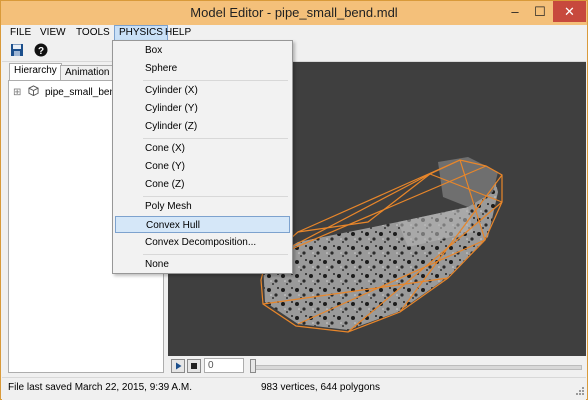 This screenshot has height=400, width=588. Describe the element at coordinates (202, 50) in the screenshot. I see `menu-item-box: Box` at that location.